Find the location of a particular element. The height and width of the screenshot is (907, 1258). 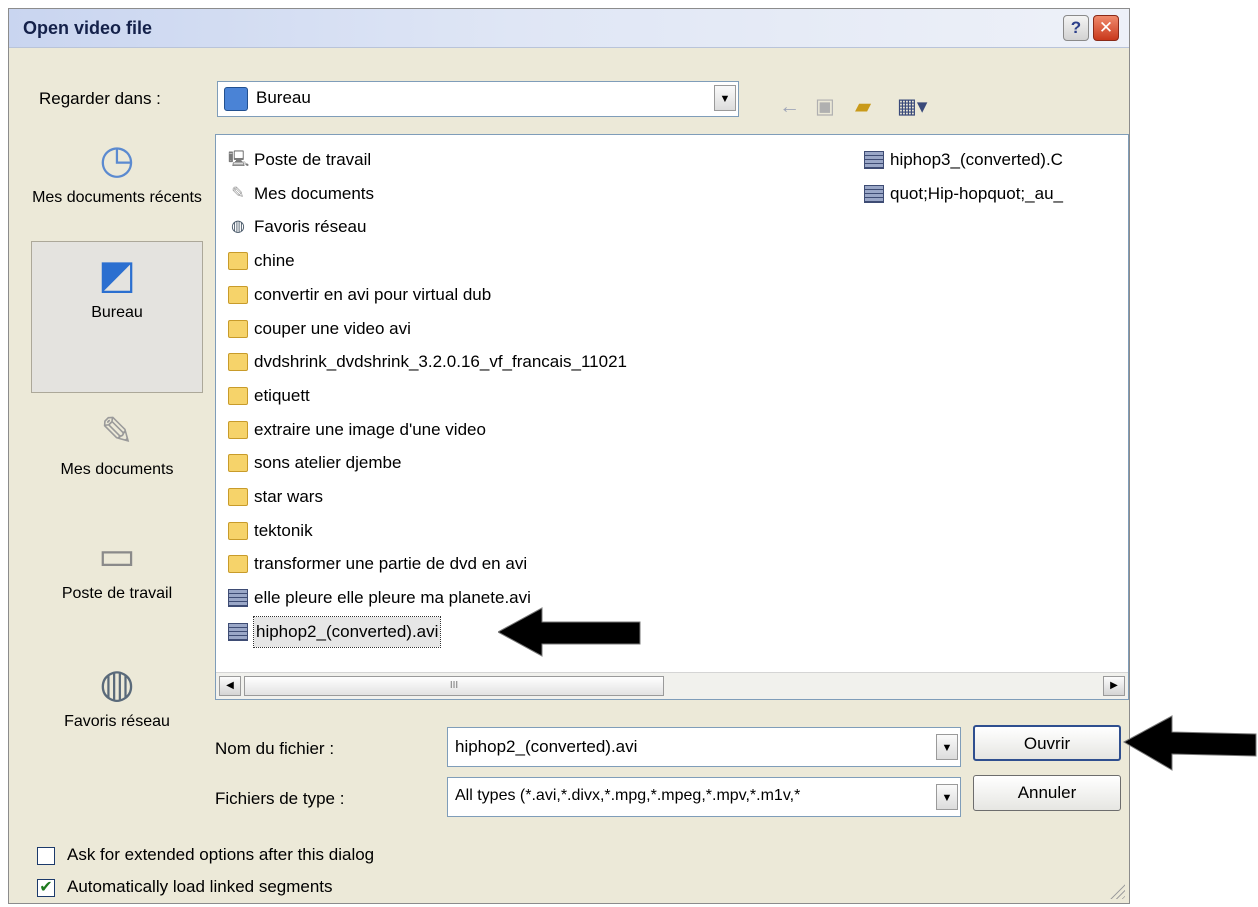

file-name: extraire une image d'une video is located at coordinates (370, 429).